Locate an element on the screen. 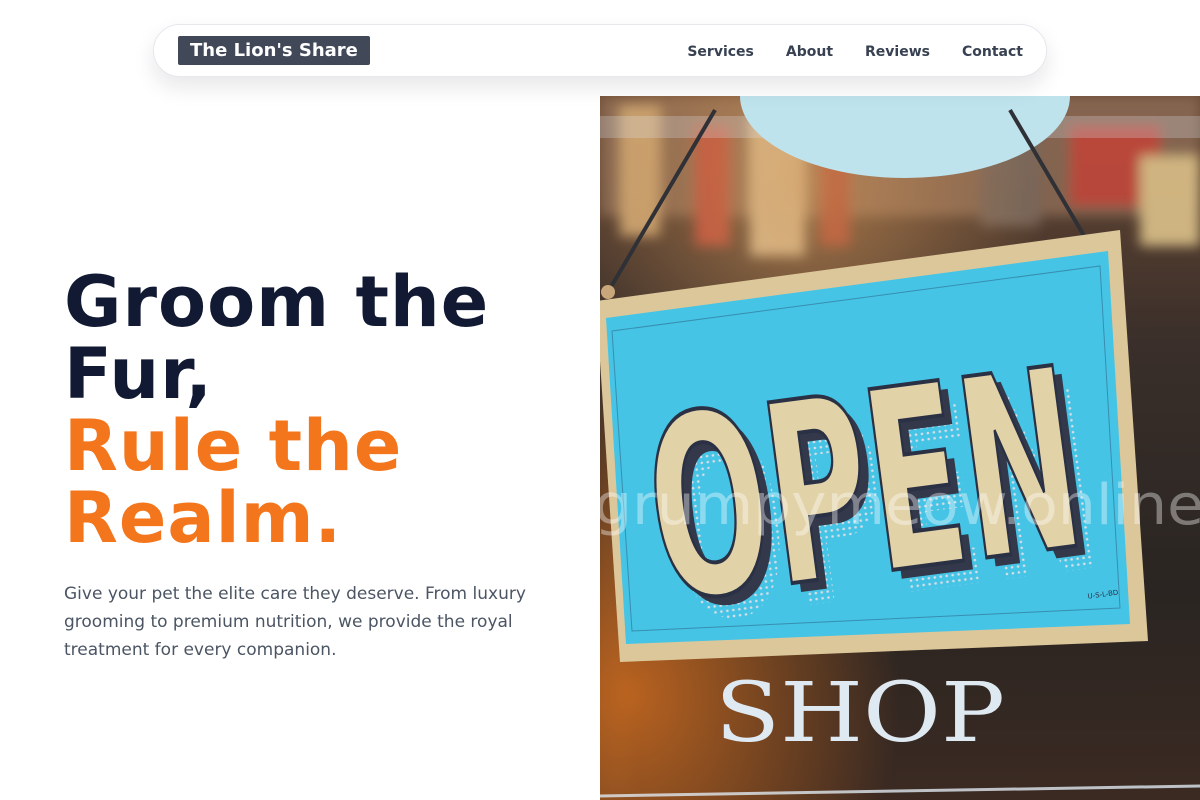 Image resolution: width=1200 pixels, height=800 pixels. nav-link-reviews: Reviews is located at coordinates (897, 52).